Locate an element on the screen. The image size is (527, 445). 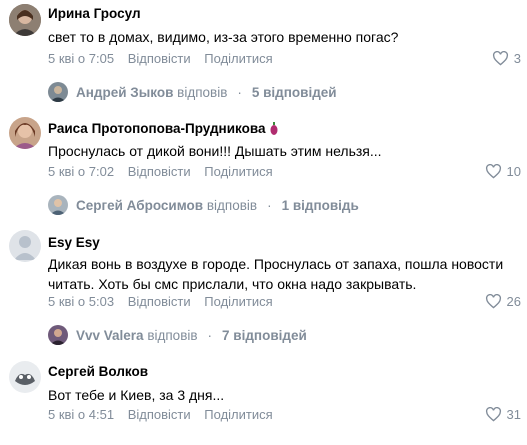
comment-author: Раиса Протопопова-Прудникова is located at coordinates (163, 128).